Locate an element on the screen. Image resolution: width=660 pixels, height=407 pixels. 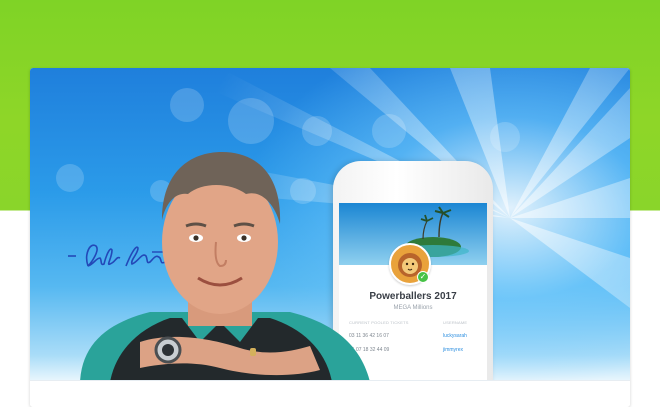
column-header-username: USERNAME is located at coordinates (455, 322).